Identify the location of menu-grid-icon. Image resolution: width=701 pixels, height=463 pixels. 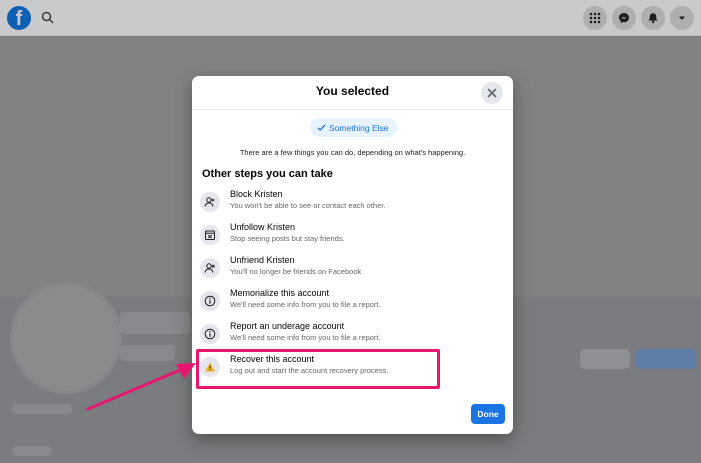
(595, 18).